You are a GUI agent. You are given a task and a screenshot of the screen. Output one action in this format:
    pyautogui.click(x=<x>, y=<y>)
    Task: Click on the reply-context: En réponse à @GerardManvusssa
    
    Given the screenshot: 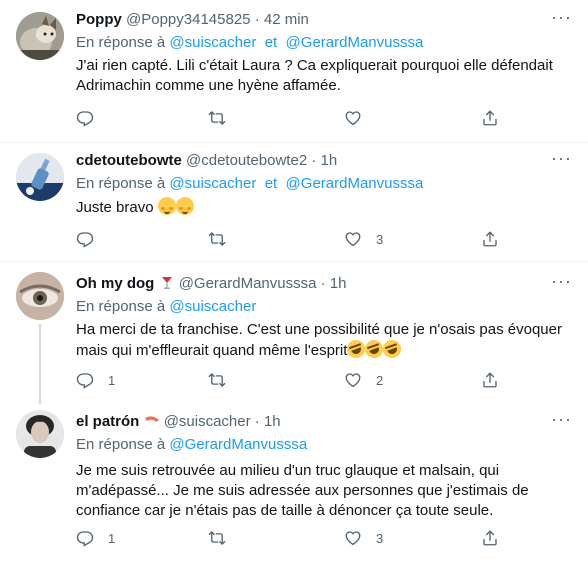 What is the action you would take?
    pyautogui.click(x=326, y=445)
    